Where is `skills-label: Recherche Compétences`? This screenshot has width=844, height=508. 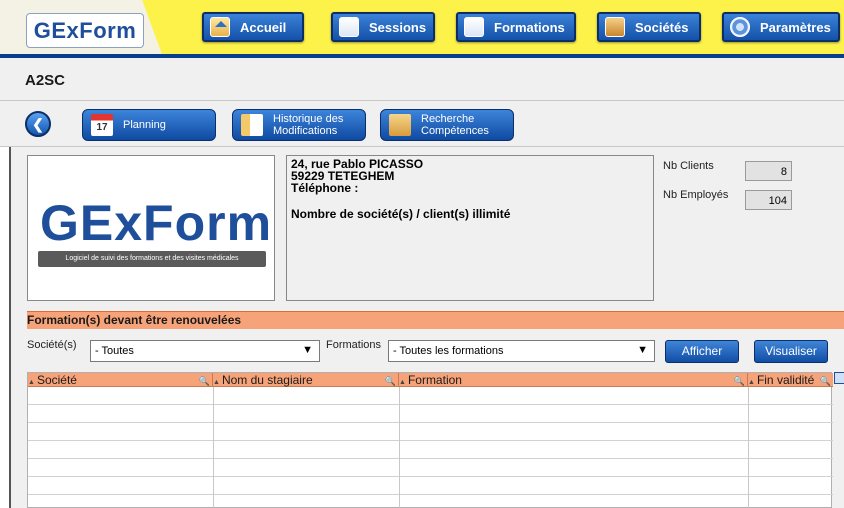
skills-label: Recherche Compétences is located at coordinates (455, 125).